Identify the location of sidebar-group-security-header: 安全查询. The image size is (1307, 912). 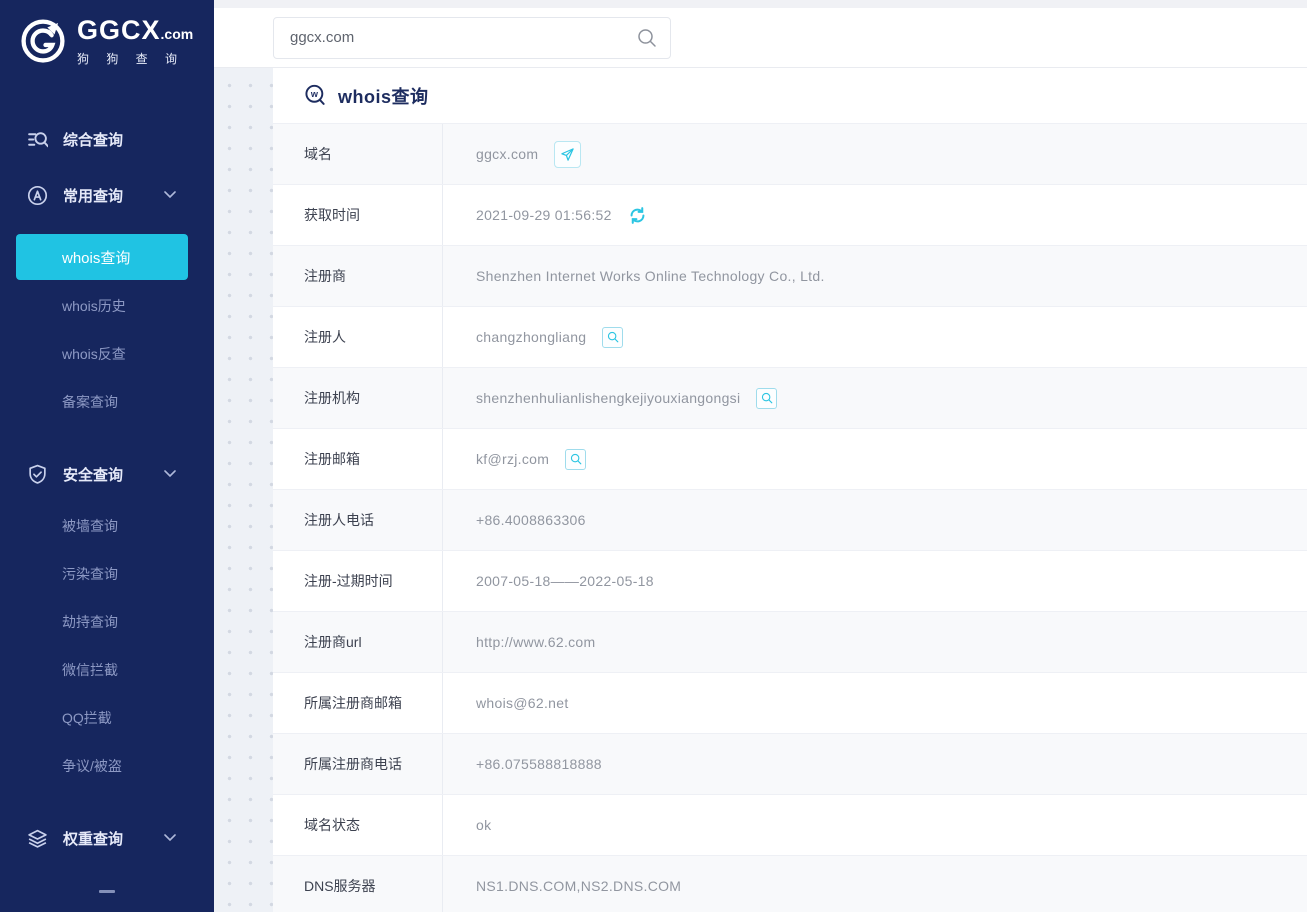
(107, 474).